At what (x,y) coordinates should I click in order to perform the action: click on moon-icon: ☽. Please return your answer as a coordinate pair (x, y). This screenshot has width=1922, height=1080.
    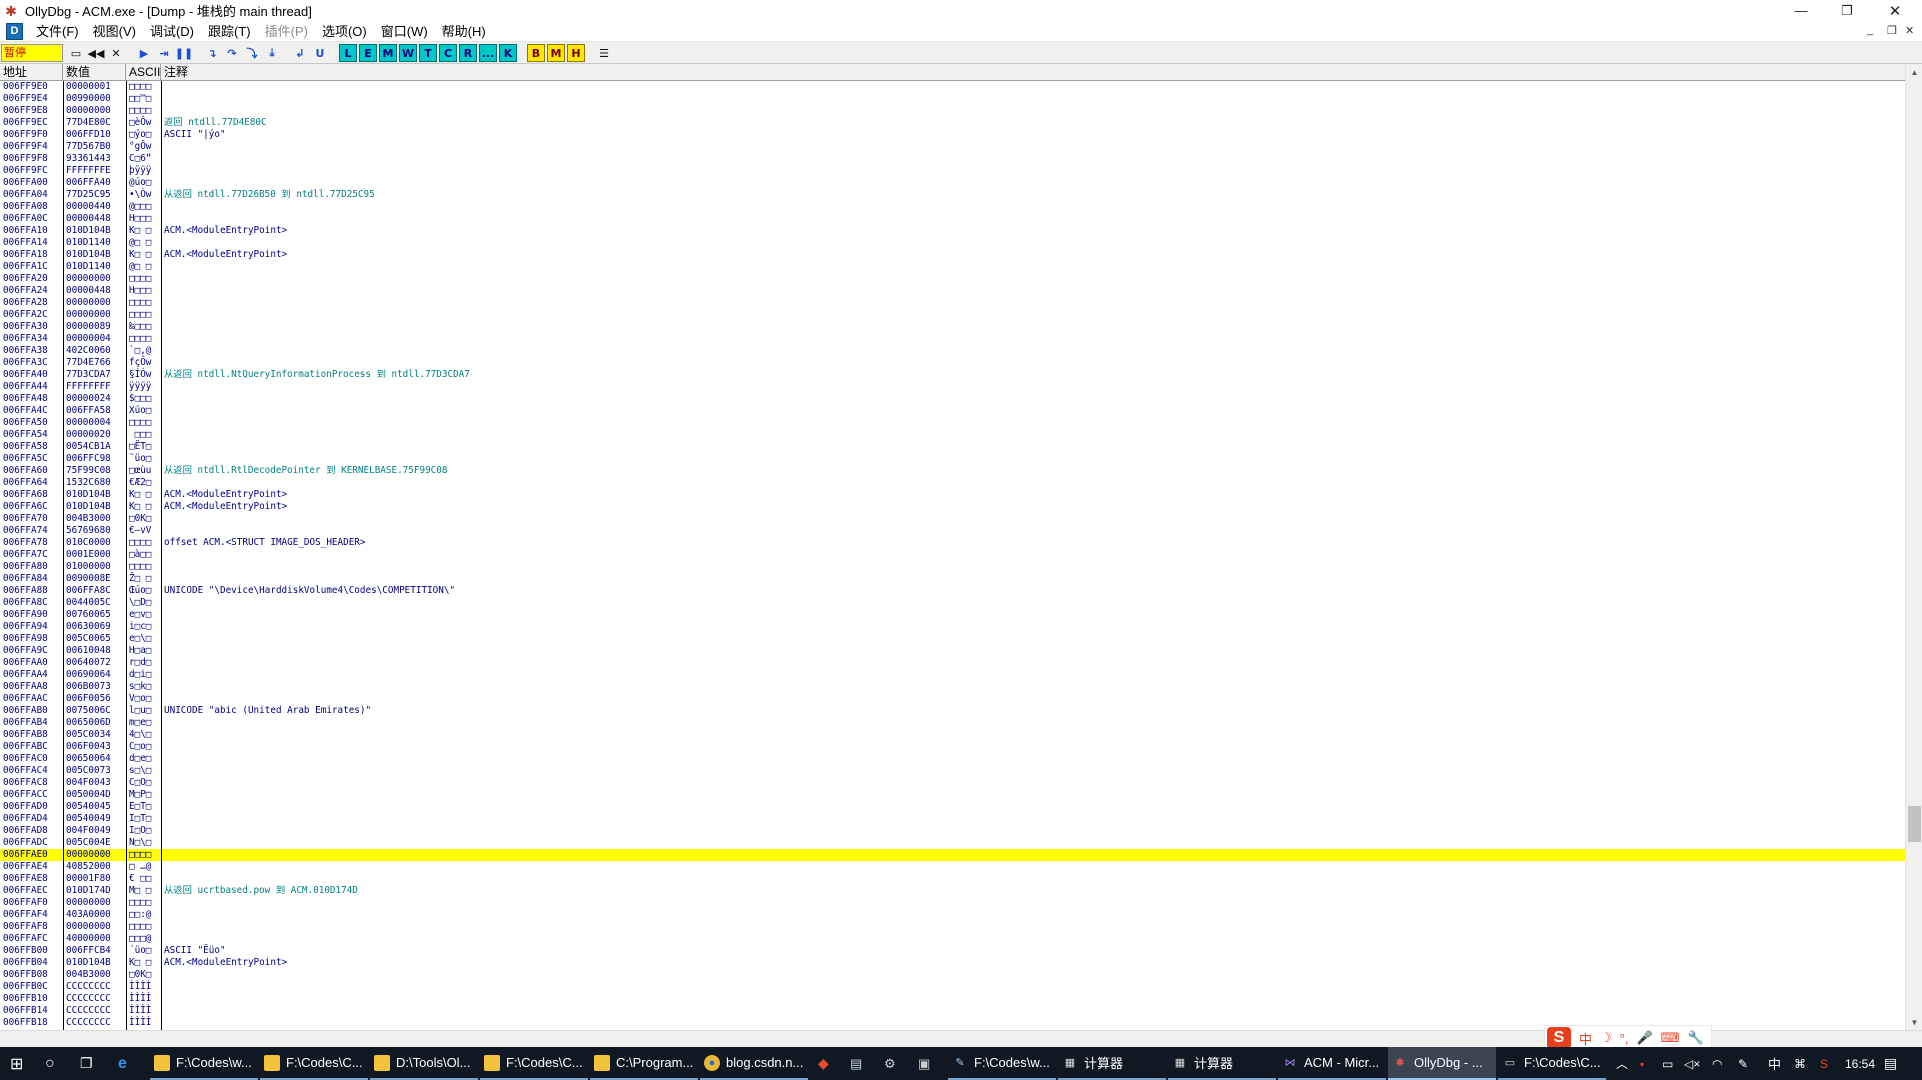
    Looking at the image, I should click on (1606, 1038).